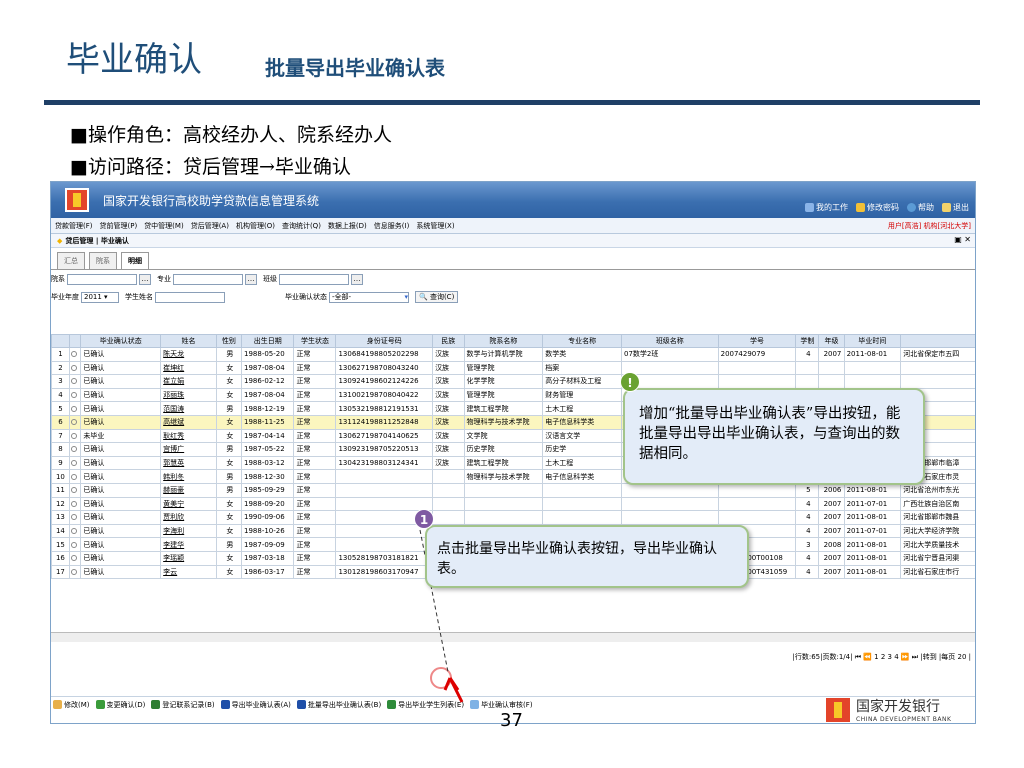  I want to click on exclamation-badge-icon: !, so click(630, 382).